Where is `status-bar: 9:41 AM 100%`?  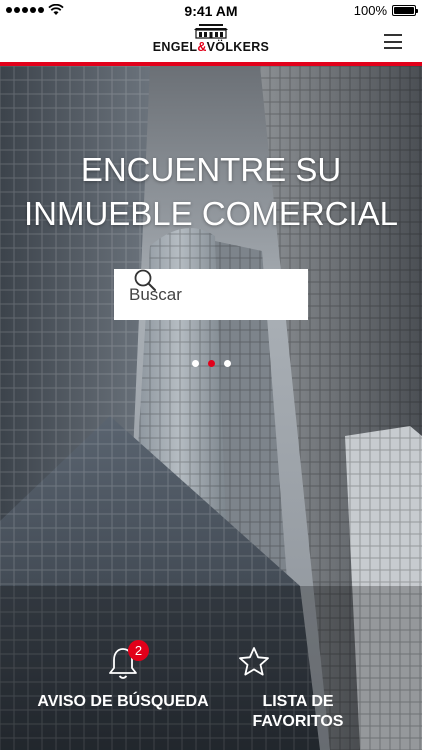
status-bar: 9:41 AM 100% is located at coordinates (211, 11).